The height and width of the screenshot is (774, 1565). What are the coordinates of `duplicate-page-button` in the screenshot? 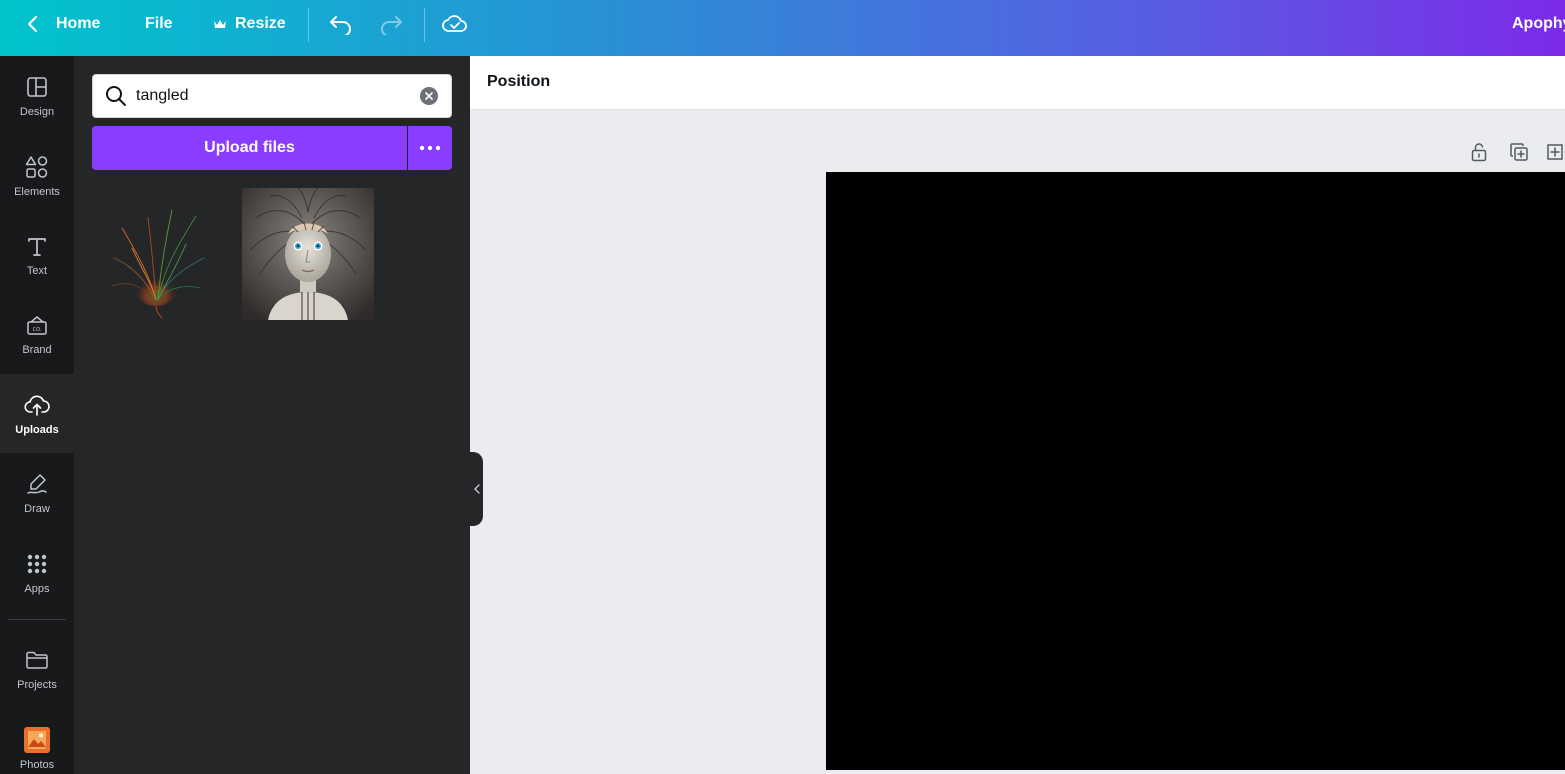 It's located at (1519, 152).